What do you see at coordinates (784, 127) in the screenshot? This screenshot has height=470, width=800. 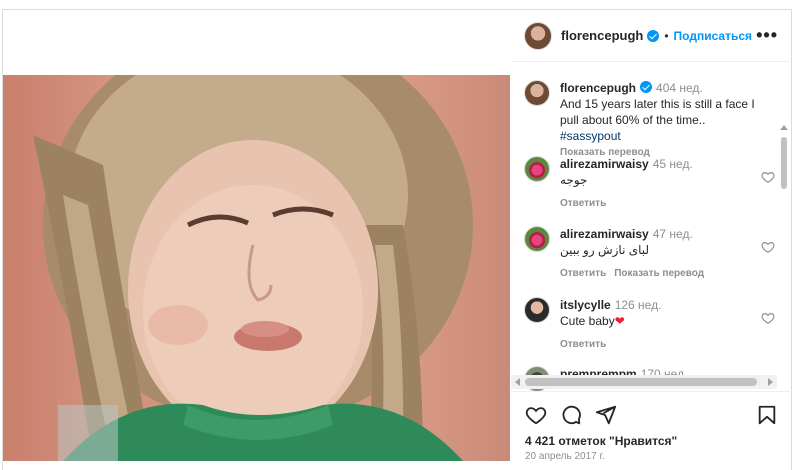 I see `scroll-up-arrow-icon` at bounding box center [784, 127].